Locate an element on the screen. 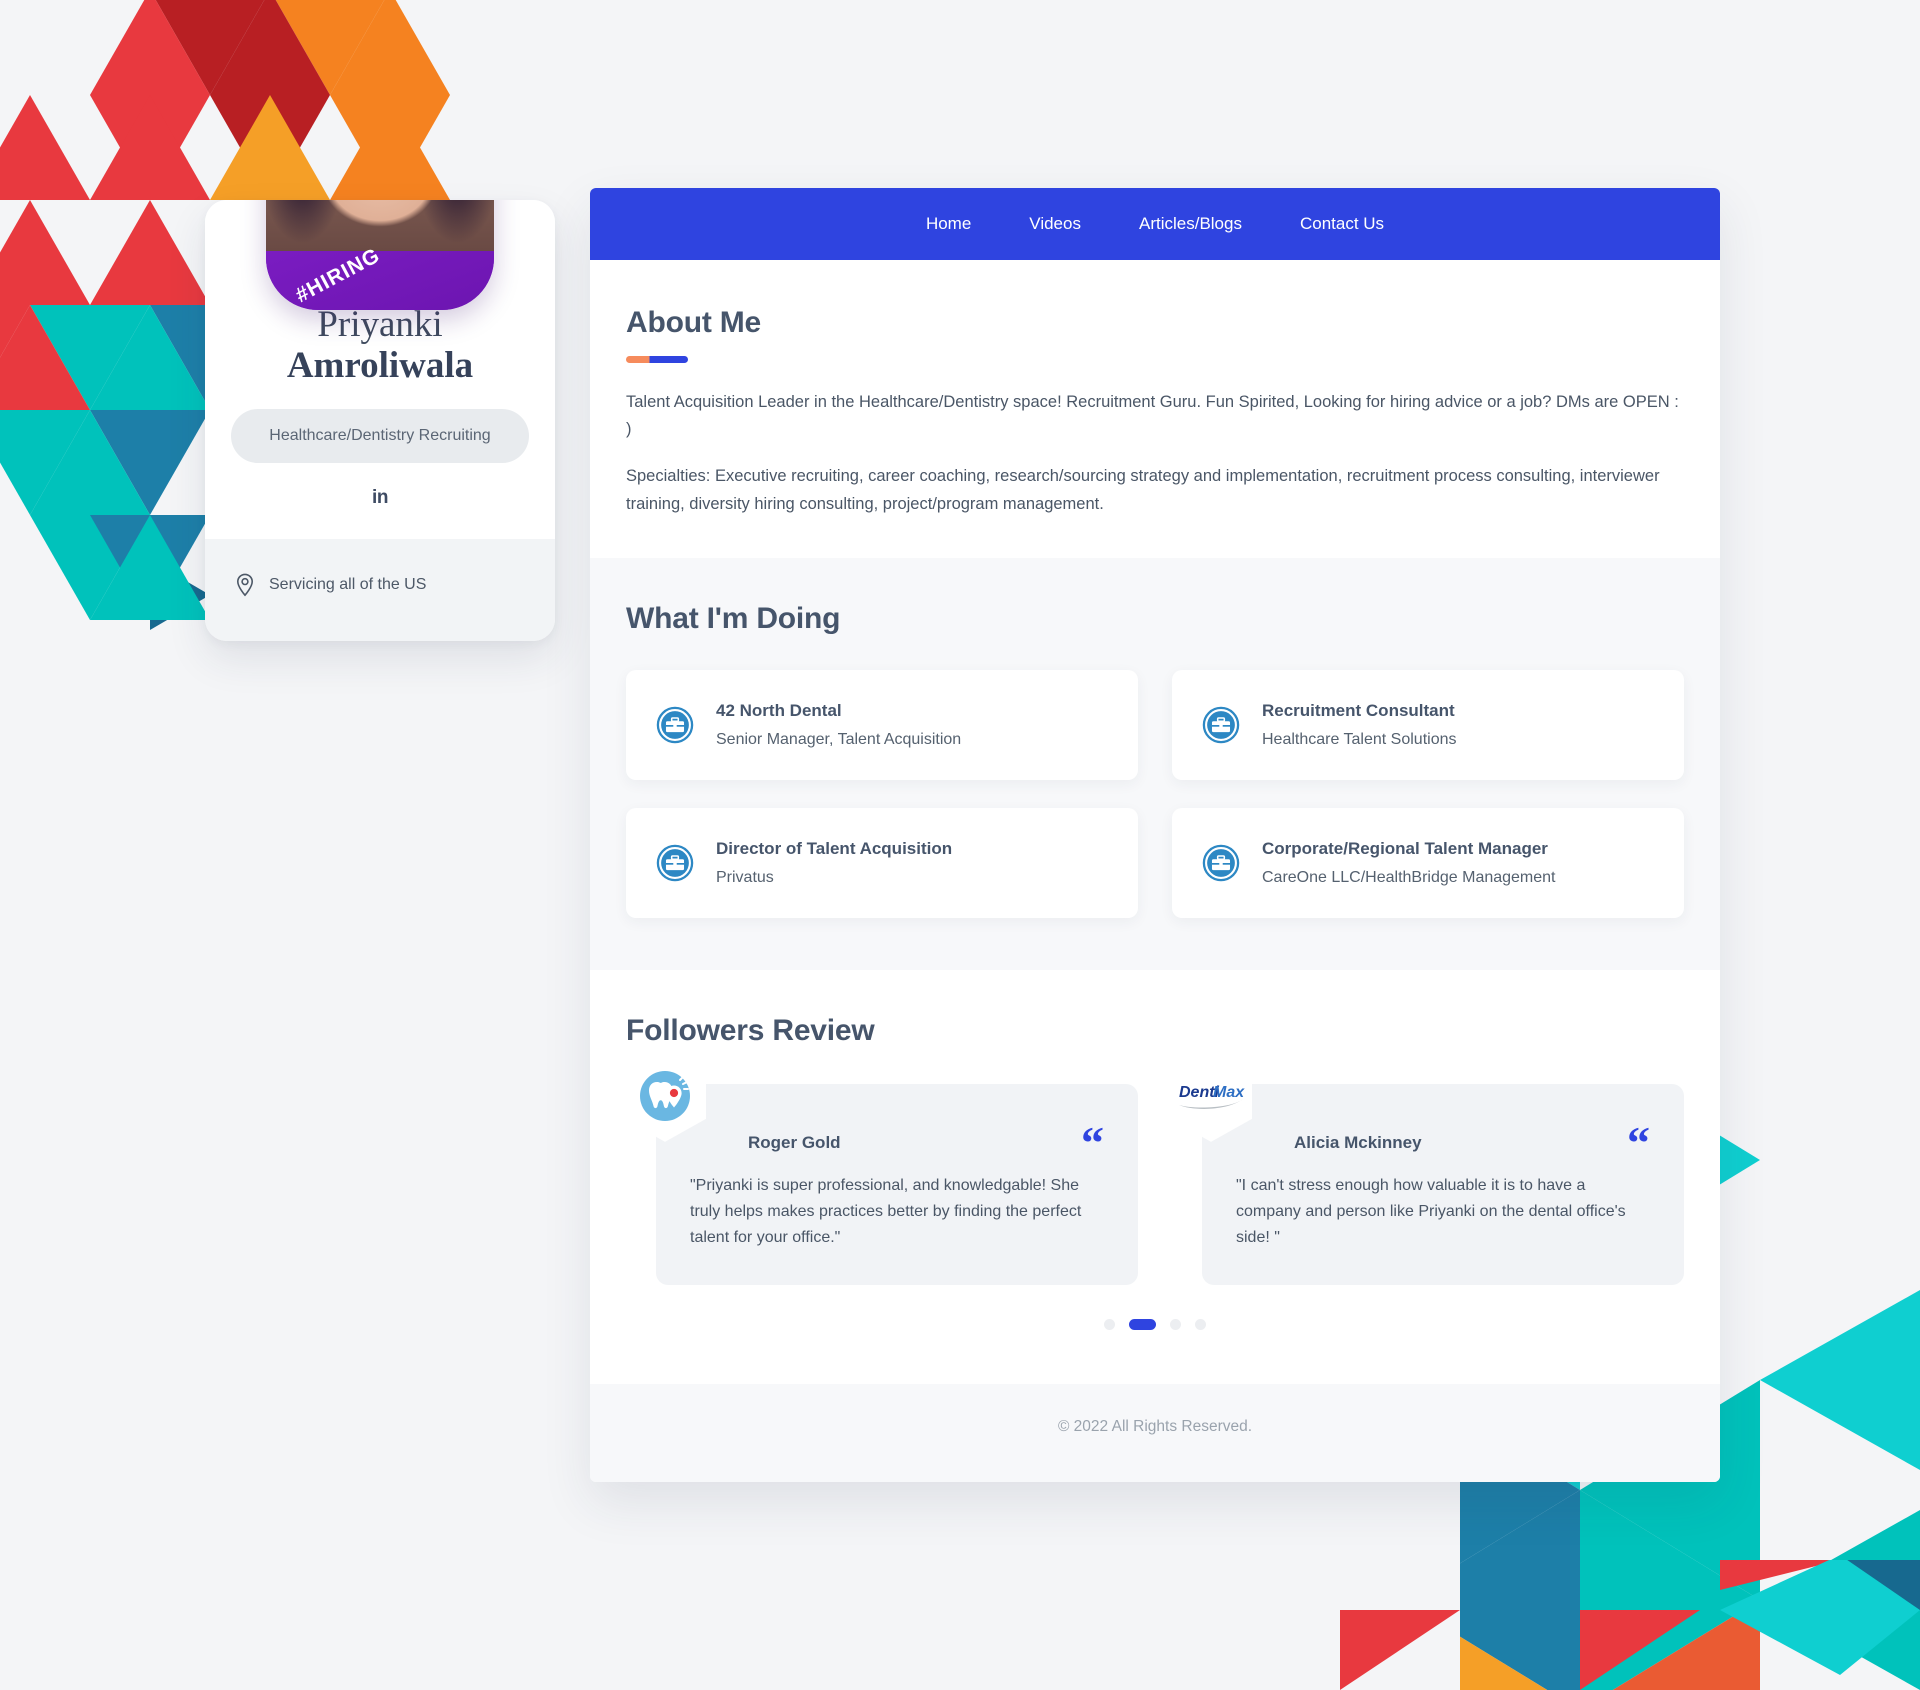 Image resolution: width=1920 pixels, height=1690 pixels. job-card: Director of Talent Acquisition Privatus is located at coordinates (882, 862).